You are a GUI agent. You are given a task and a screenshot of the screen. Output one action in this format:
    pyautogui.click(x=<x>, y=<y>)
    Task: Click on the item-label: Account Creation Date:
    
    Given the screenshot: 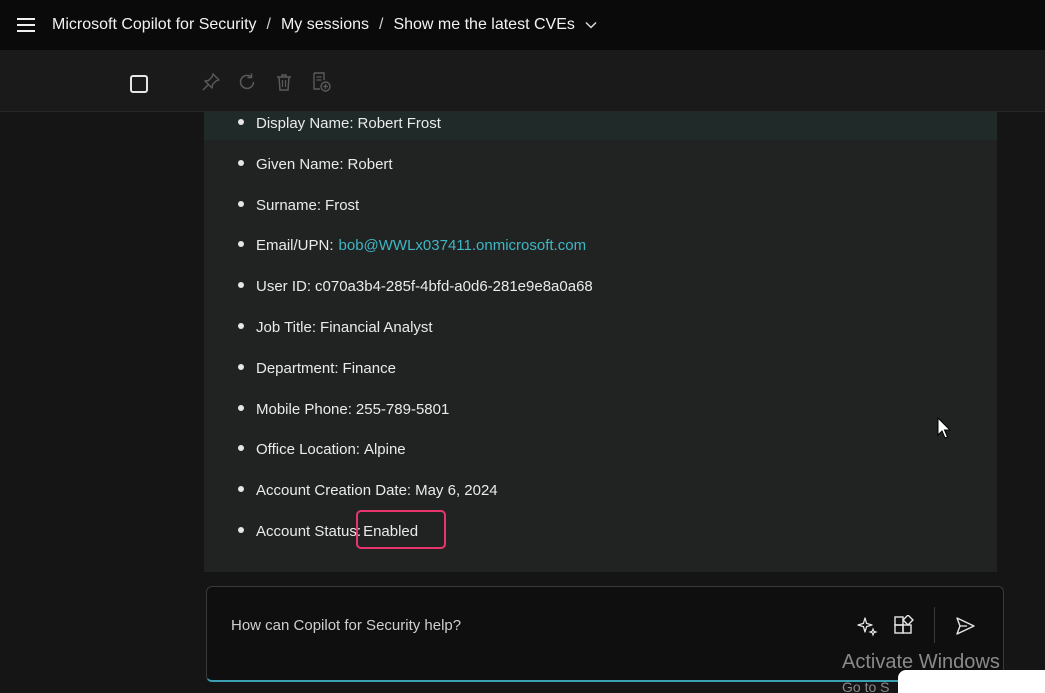 What is the action you would take?
    pyautogui.click(x=334, y=491)
    